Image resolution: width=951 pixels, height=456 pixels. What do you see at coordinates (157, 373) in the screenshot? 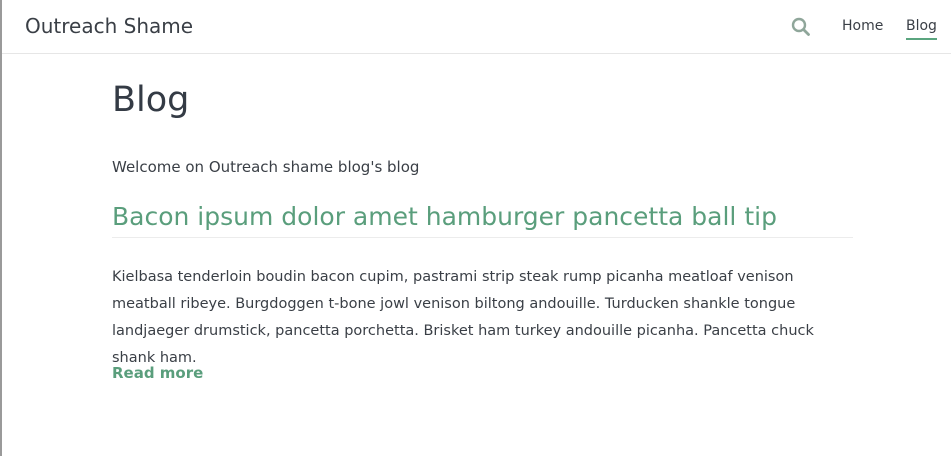
I see `read-more-link: Read more` at bounding box center [157, 373].